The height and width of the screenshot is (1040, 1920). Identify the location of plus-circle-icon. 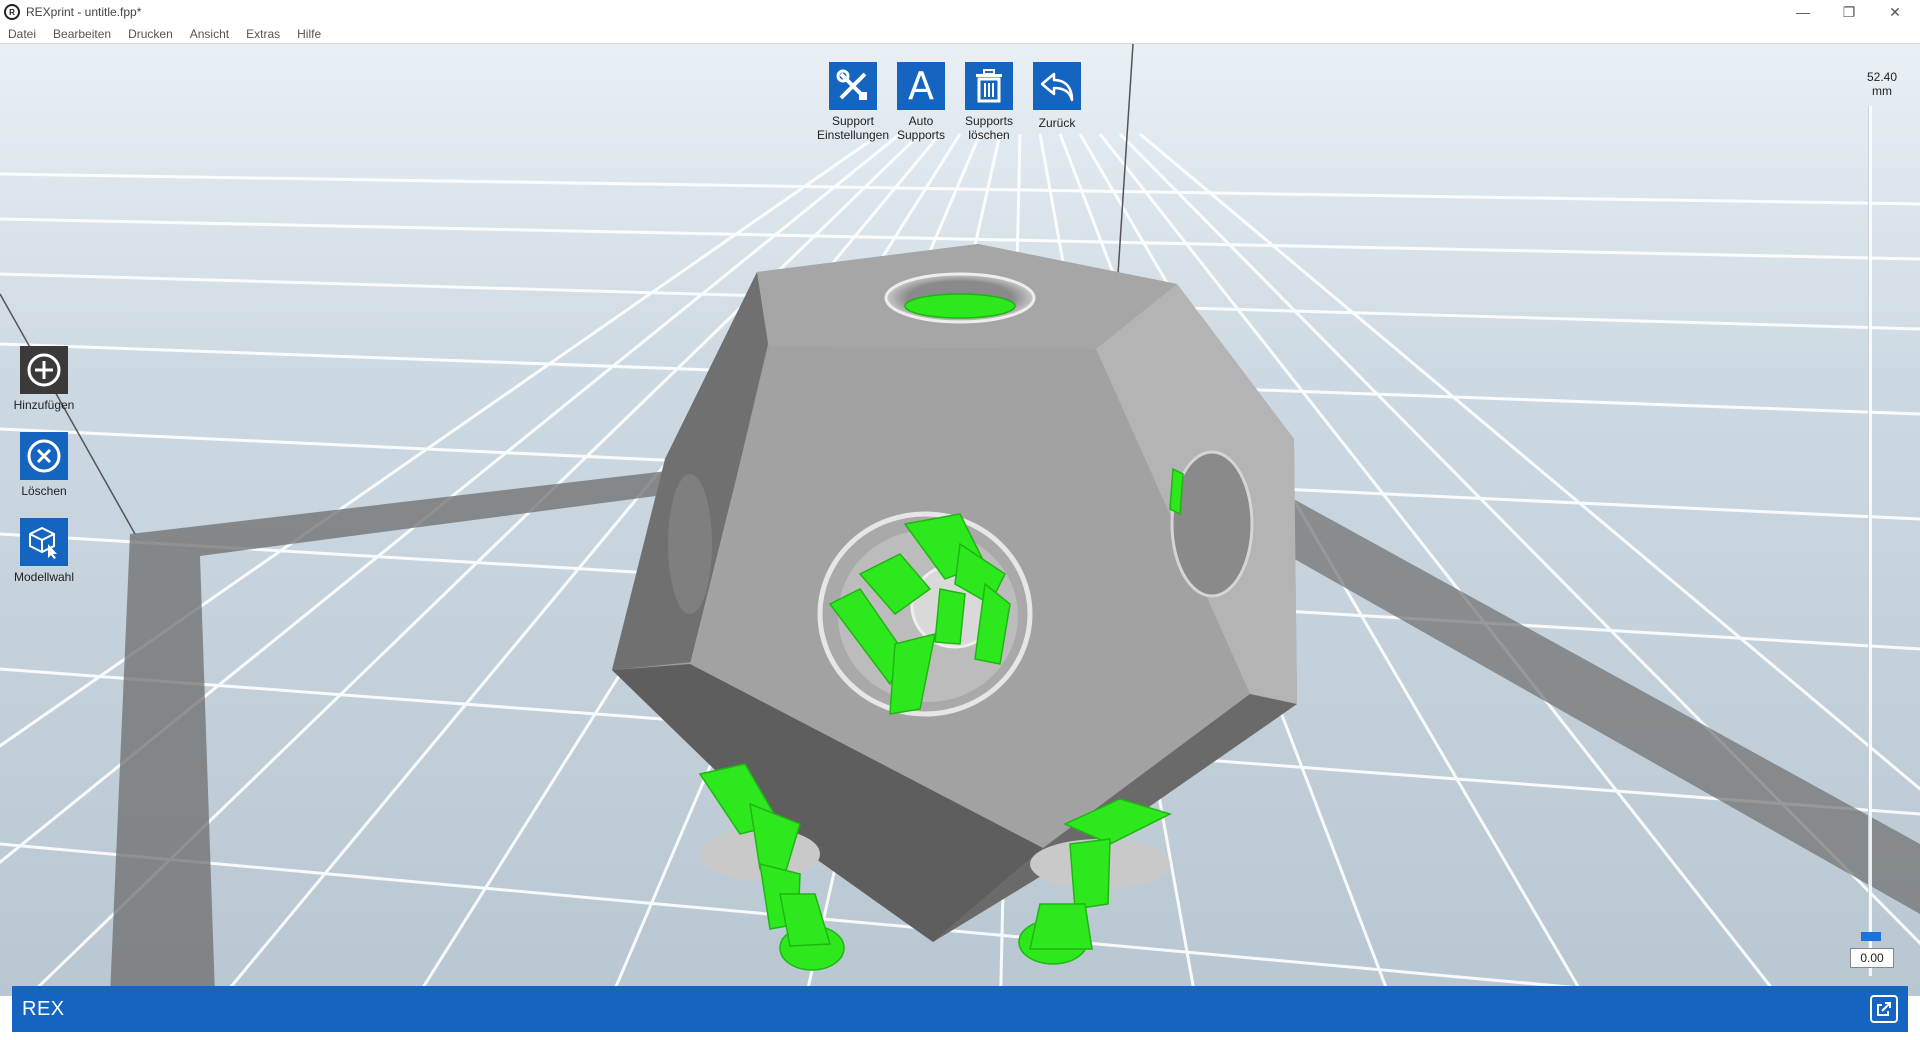
(44, 370).